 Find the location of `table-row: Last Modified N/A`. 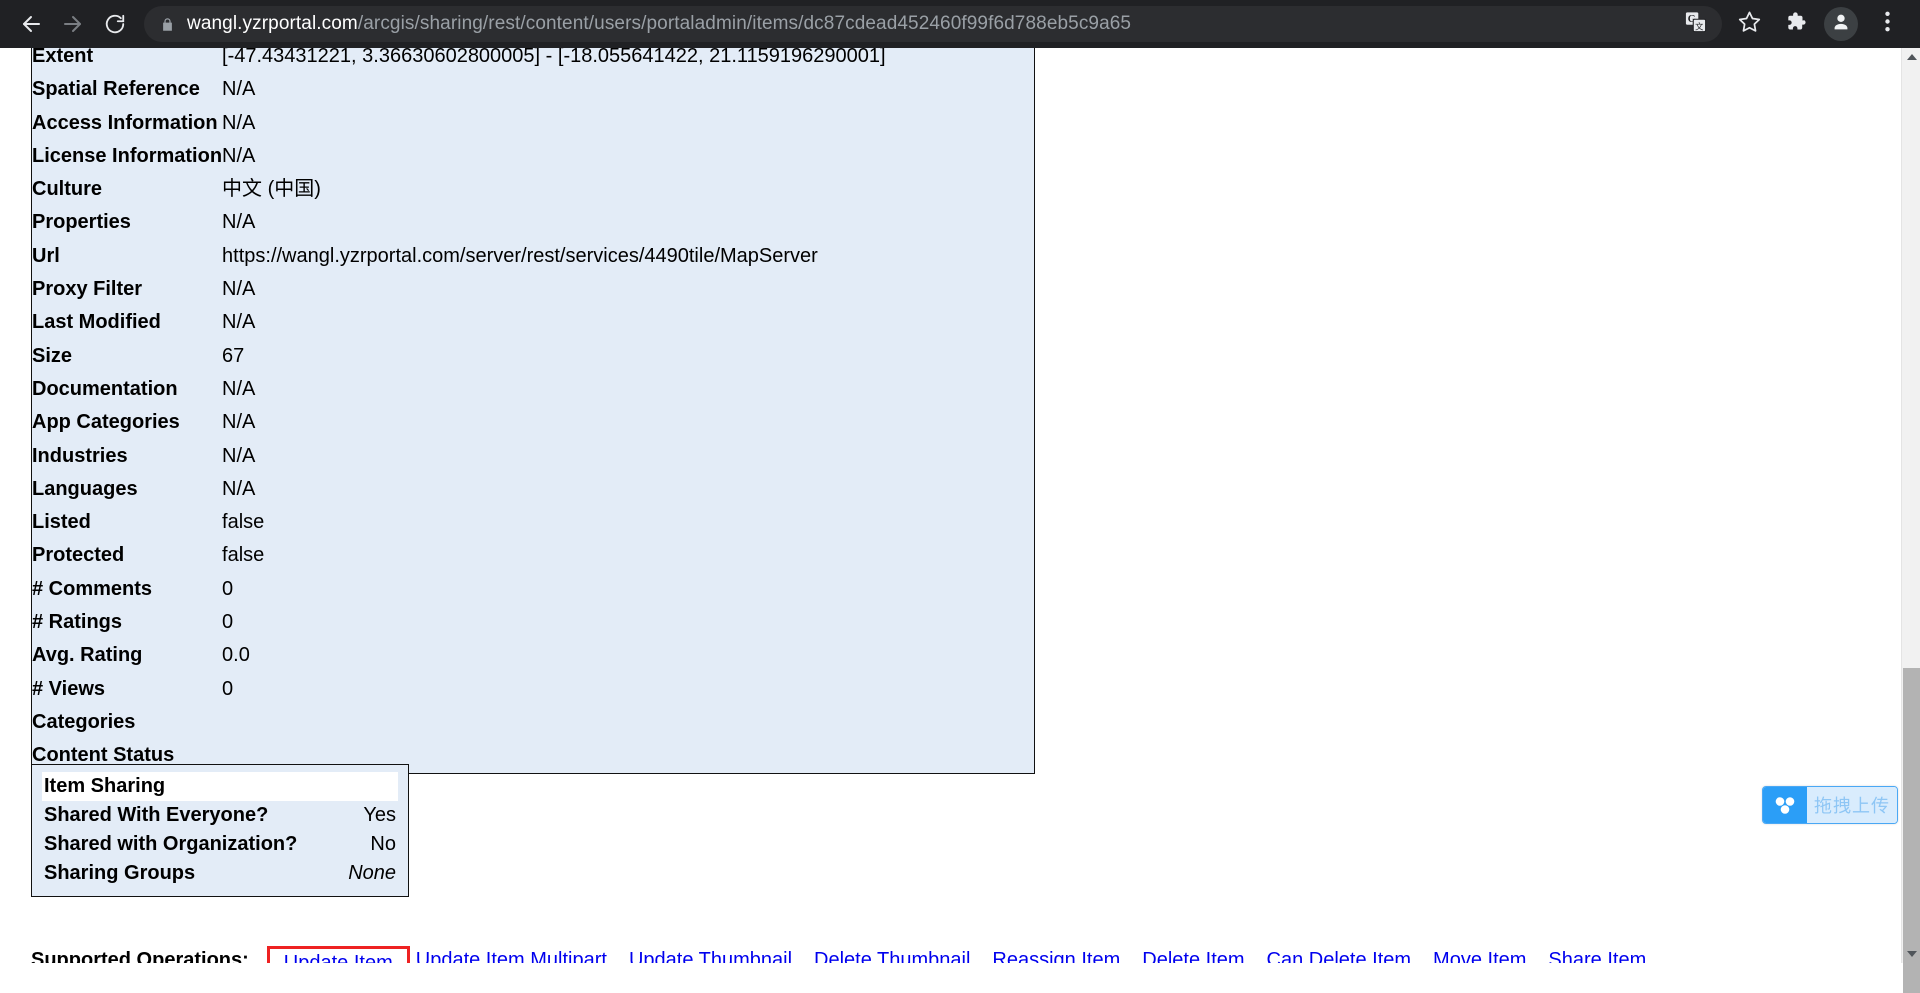

table-row: Last Modified N/A is located at coordinates (533, 322).